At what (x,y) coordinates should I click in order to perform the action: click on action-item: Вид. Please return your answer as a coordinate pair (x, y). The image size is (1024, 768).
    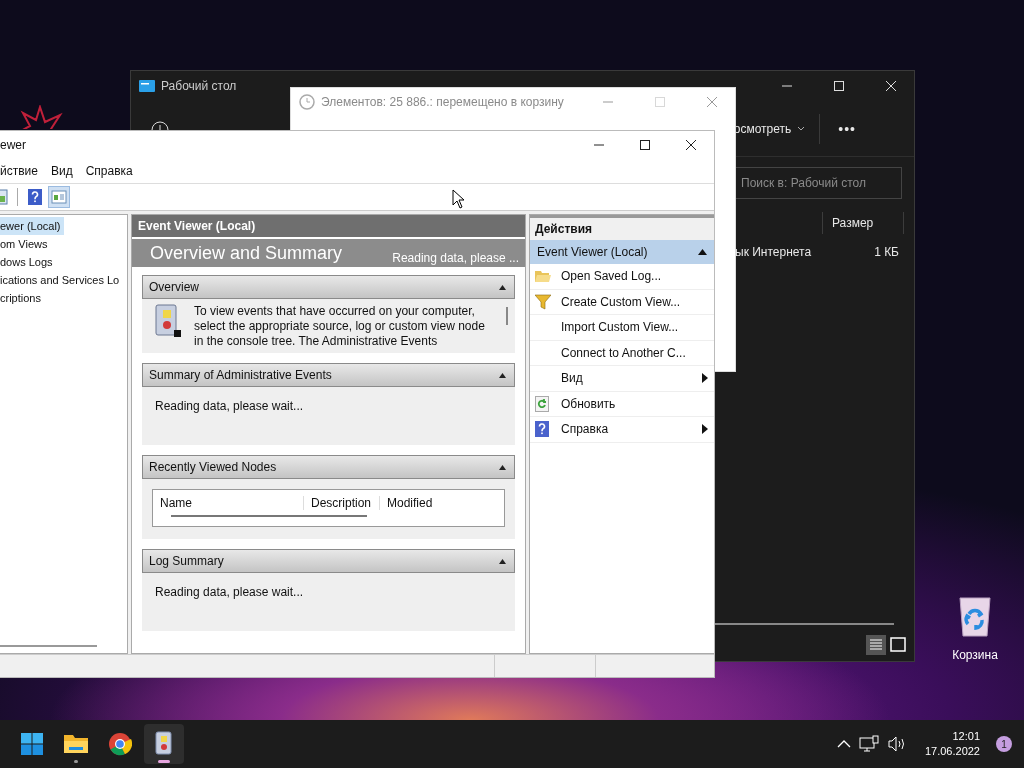
    Looking at the image, I should click on (622, 379).